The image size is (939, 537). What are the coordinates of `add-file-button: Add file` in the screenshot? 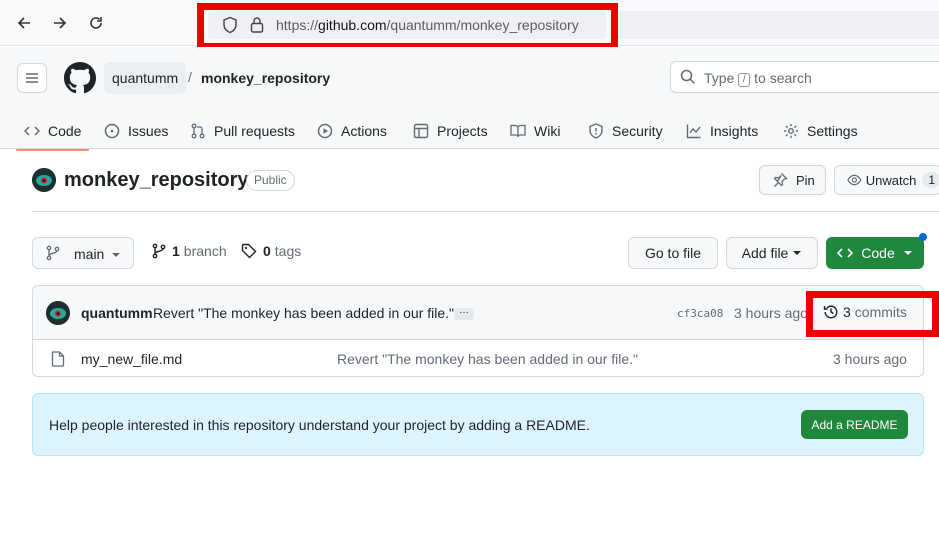 It's located at (772, 253).